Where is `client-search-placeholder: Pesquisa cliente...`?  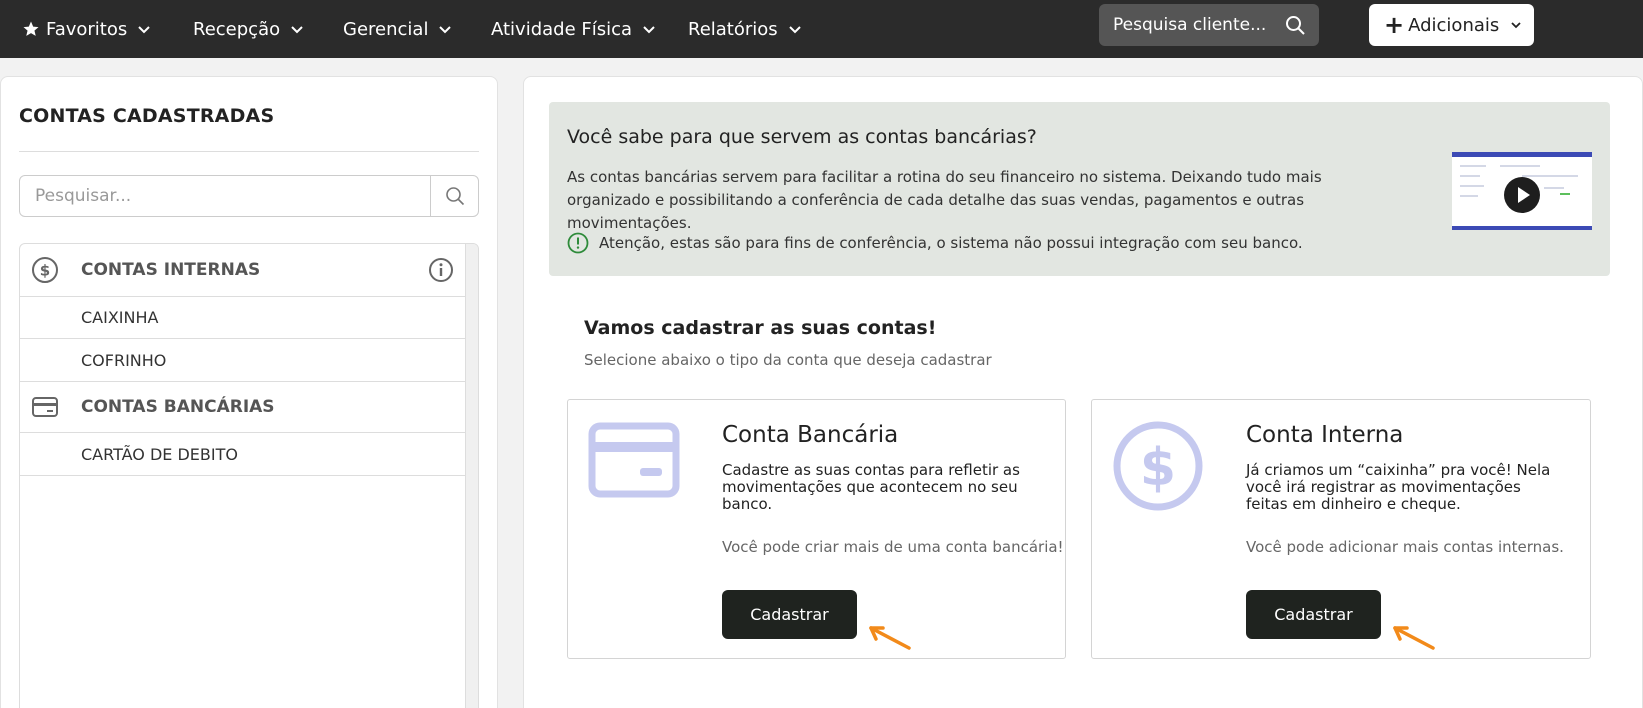 client-search-placeholder: Pesquisa cliente... is located at coordinates (1190, 25).